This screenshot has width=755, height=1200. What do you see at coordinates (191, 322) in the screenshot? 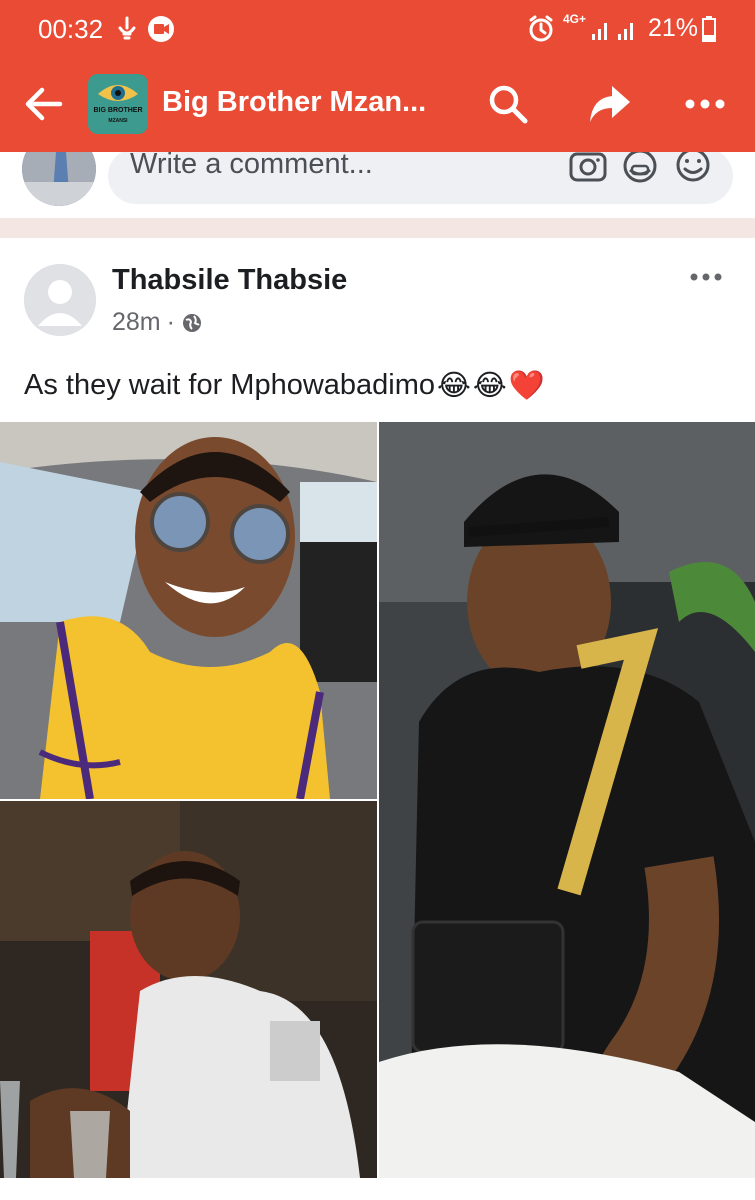
I see `globe-icon` at bounding box center [191, 322].